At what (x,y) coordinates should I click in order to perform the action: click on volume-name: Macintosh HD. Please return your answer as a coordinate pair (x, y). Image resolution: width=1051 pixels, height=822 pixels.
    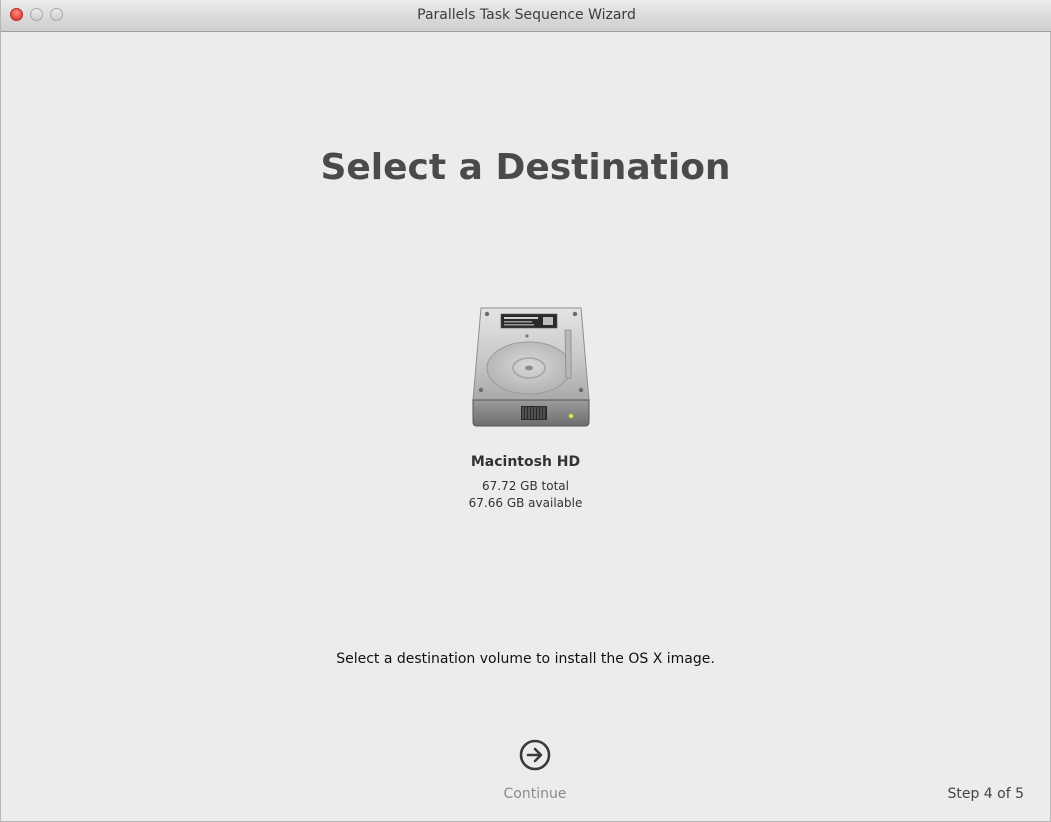
    Looking at the image, I should click on (525, 462).